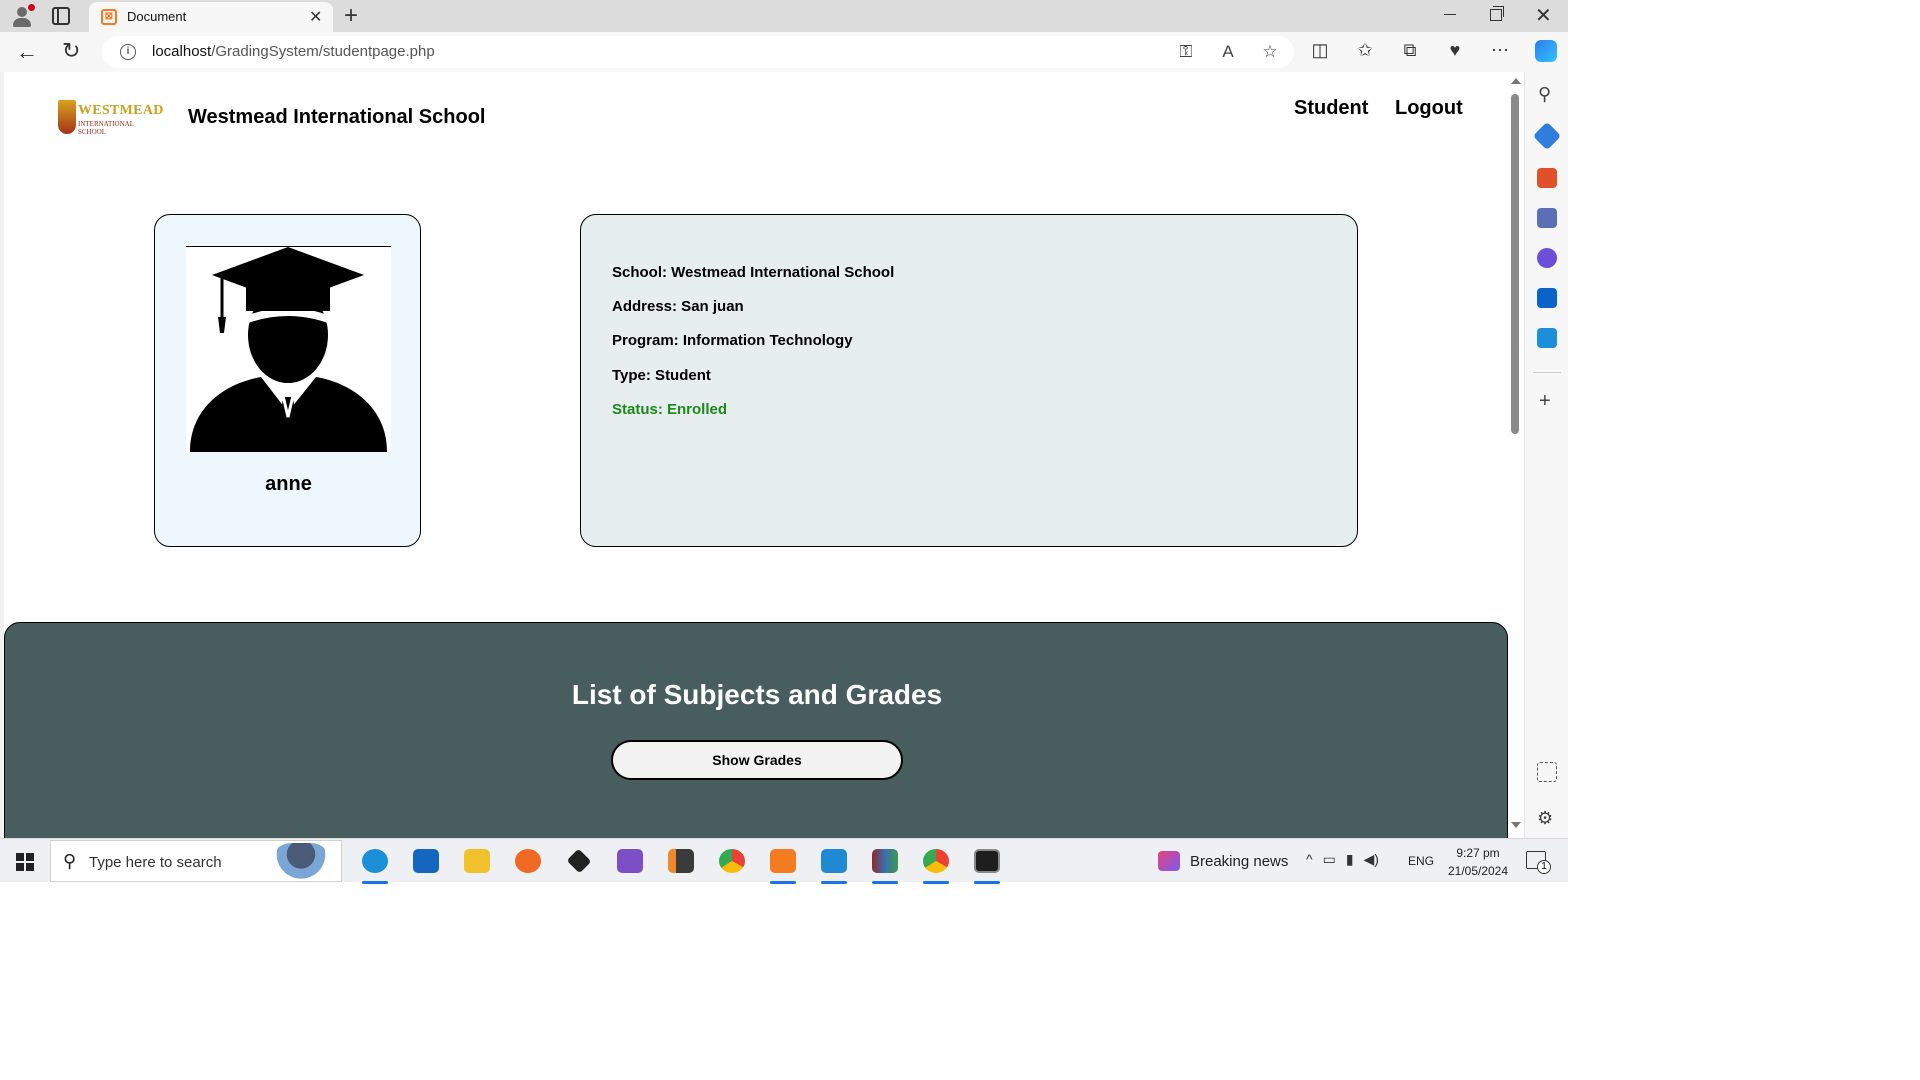 This screenshot has height=1080, width=1920. Describe the element at coordinates (157, 16) in the screenshot. I see `tab-title: Document` at that location.